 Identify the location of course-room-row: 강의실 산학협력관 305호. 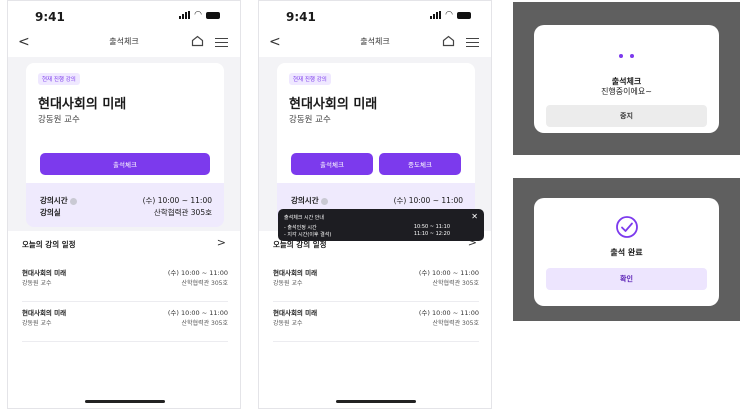
(126, 212).